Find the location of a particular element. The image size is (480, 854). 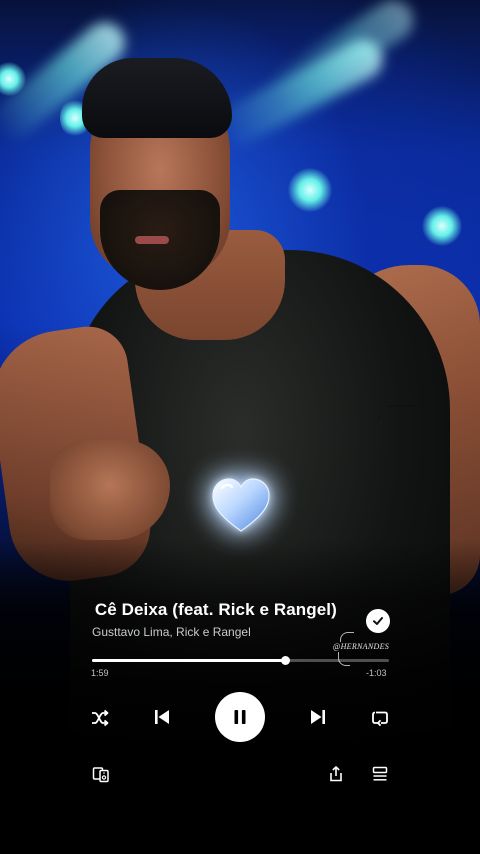

shuffle-icon is located at coordinates (100, 718).